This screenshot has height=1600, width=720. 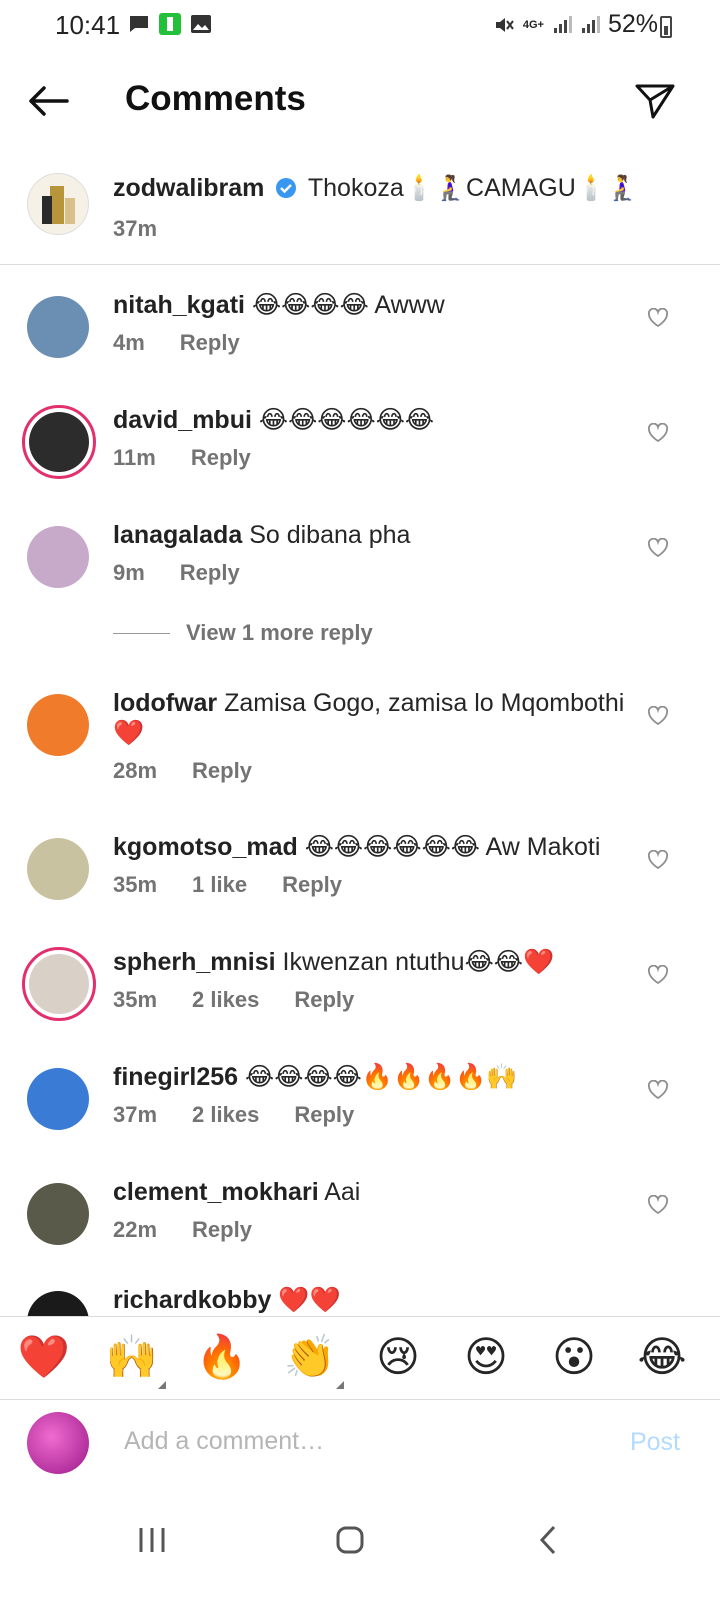 What do you see at coordinates (165, 703) in the screenshot?
I see `comment-username: lodofwar` at bounding box center [165, 703].